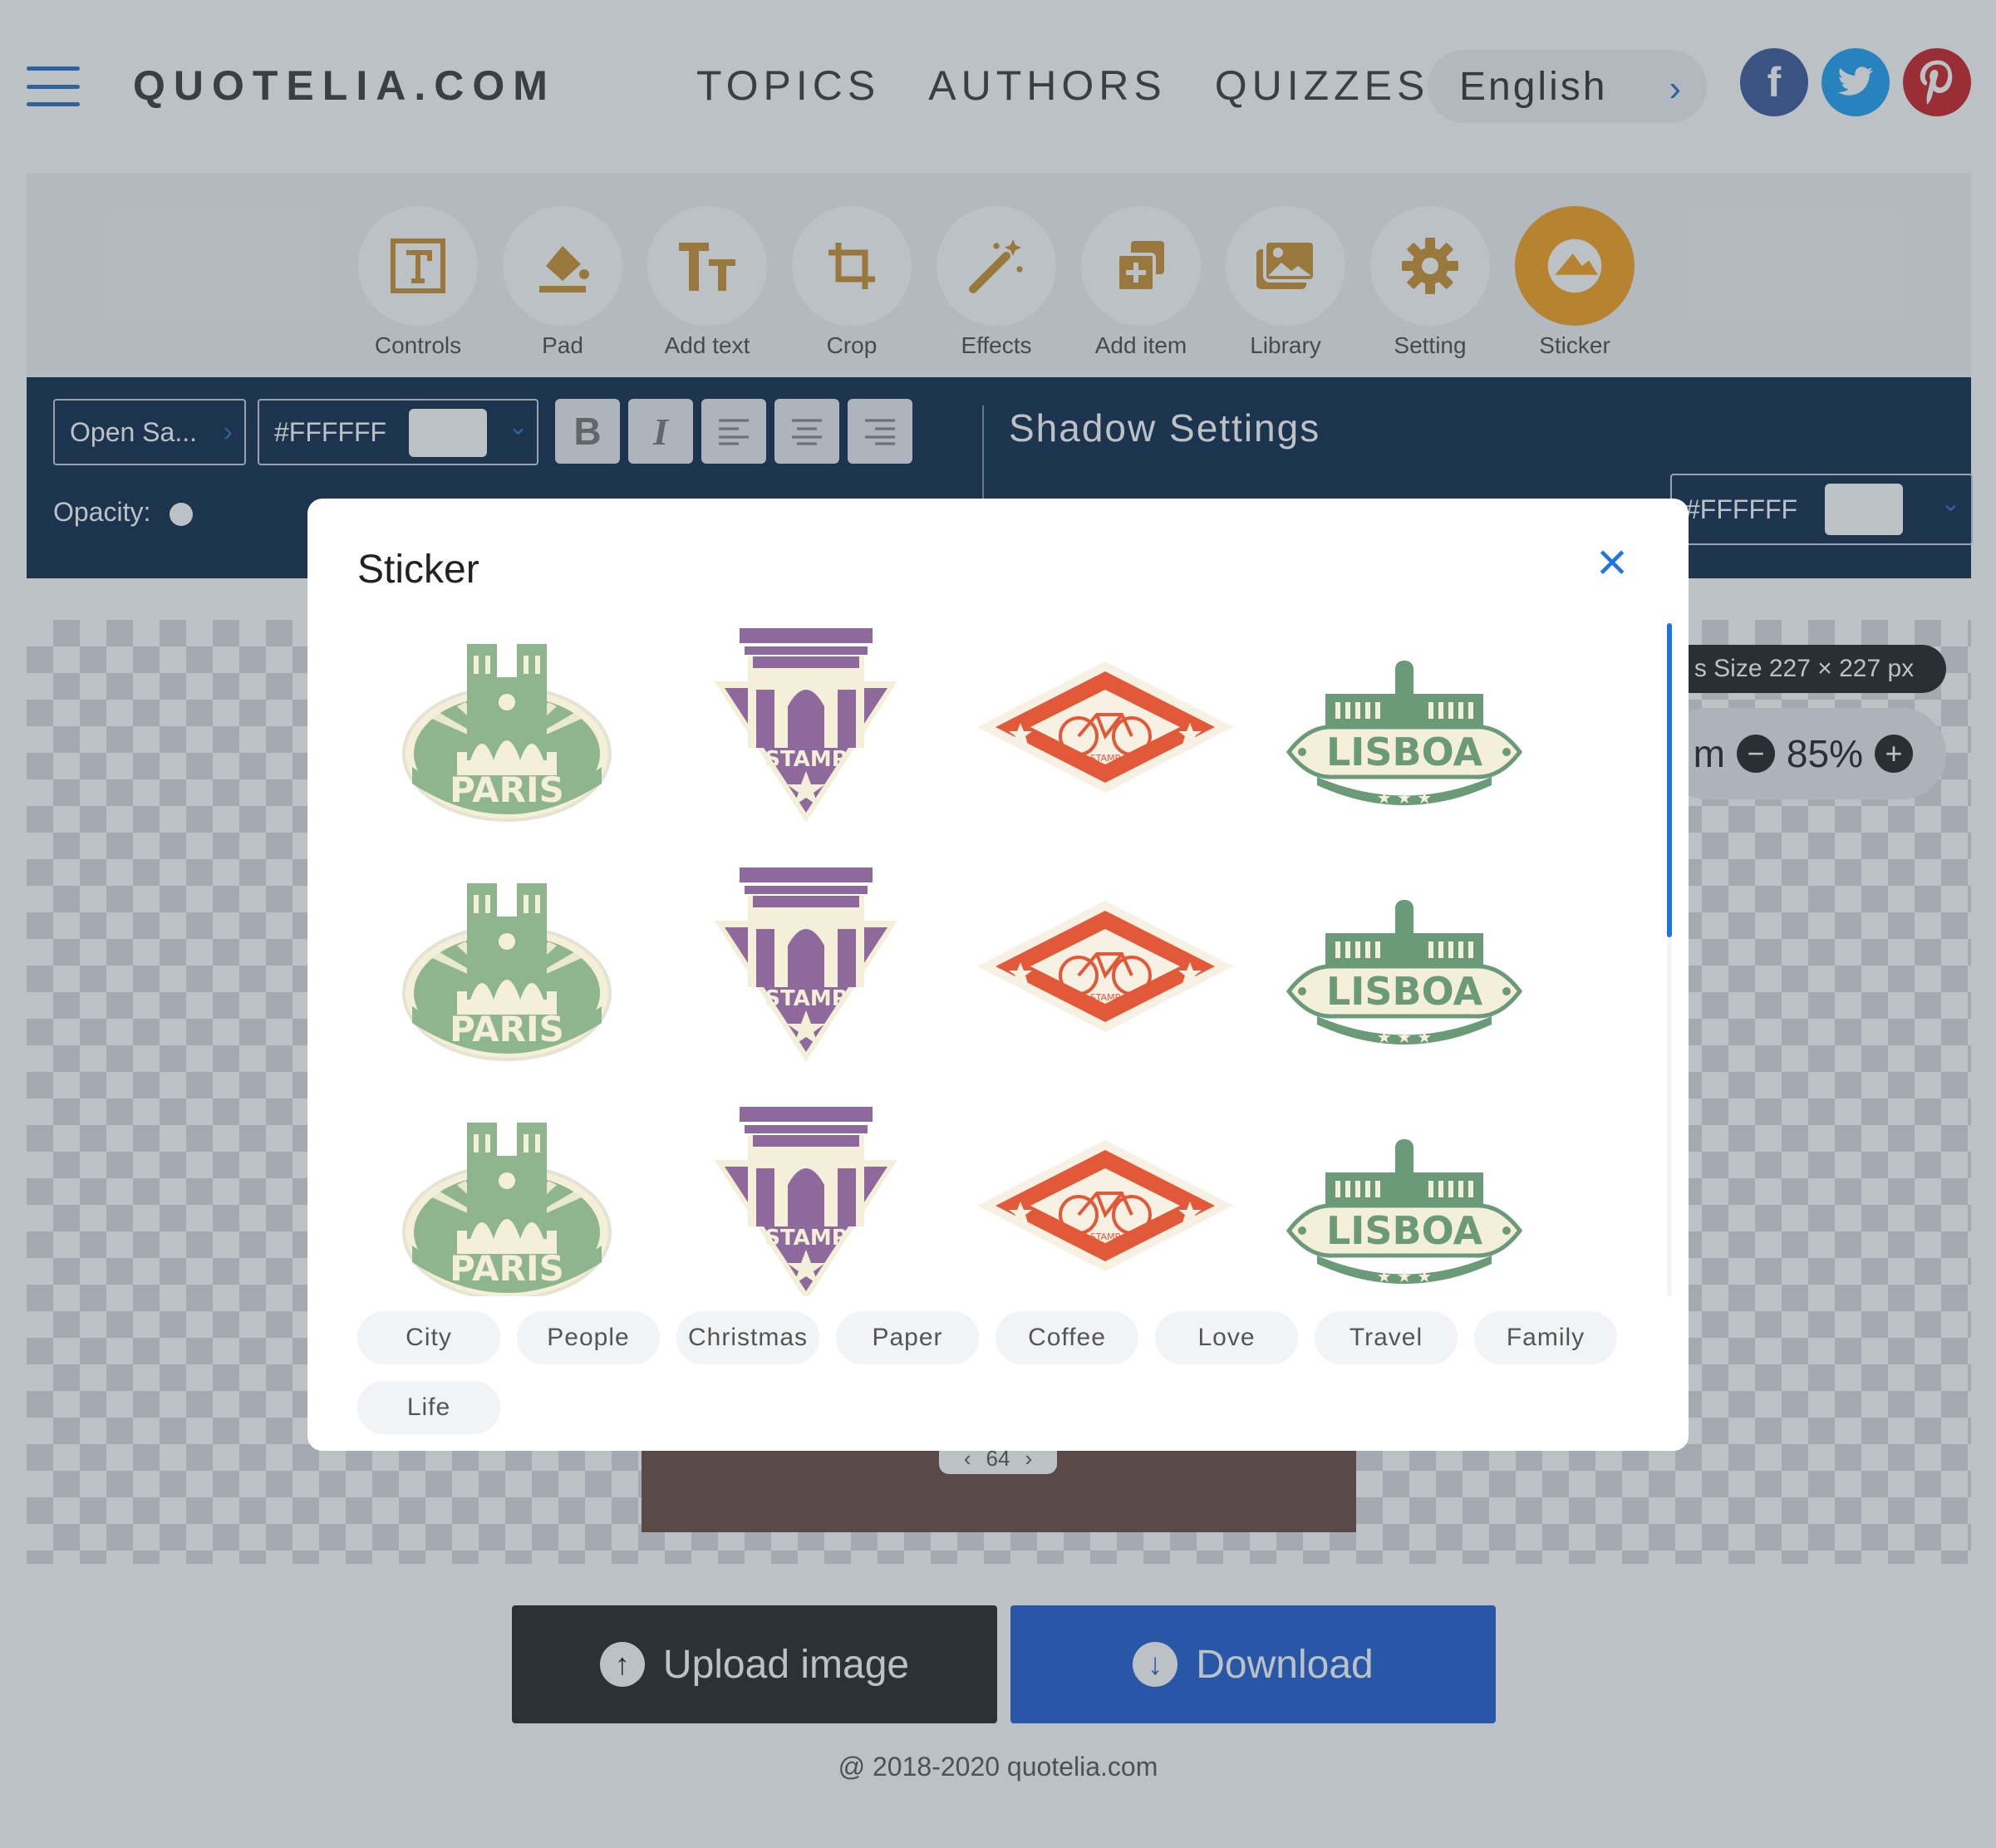  I want to click on category-tag: Family, so click(1545, 1338).